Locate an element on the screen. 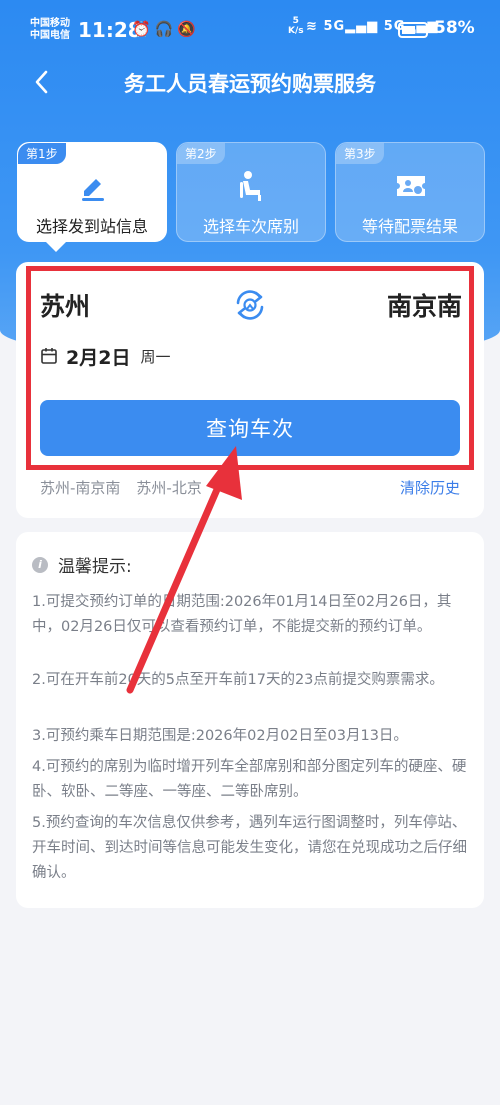 The height and width of the screenshot is (1105, 500). search-history: 苏州-南京南 苏州-北京 is located at coordinates (129, 487).